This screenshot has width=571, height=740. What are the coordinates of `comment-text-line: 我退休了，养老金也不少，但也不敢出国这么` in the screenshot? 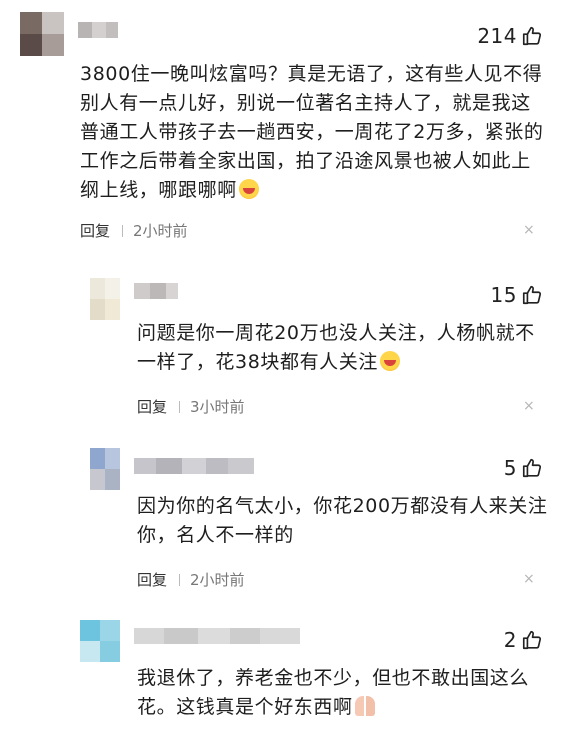 It's located at (333, 678).